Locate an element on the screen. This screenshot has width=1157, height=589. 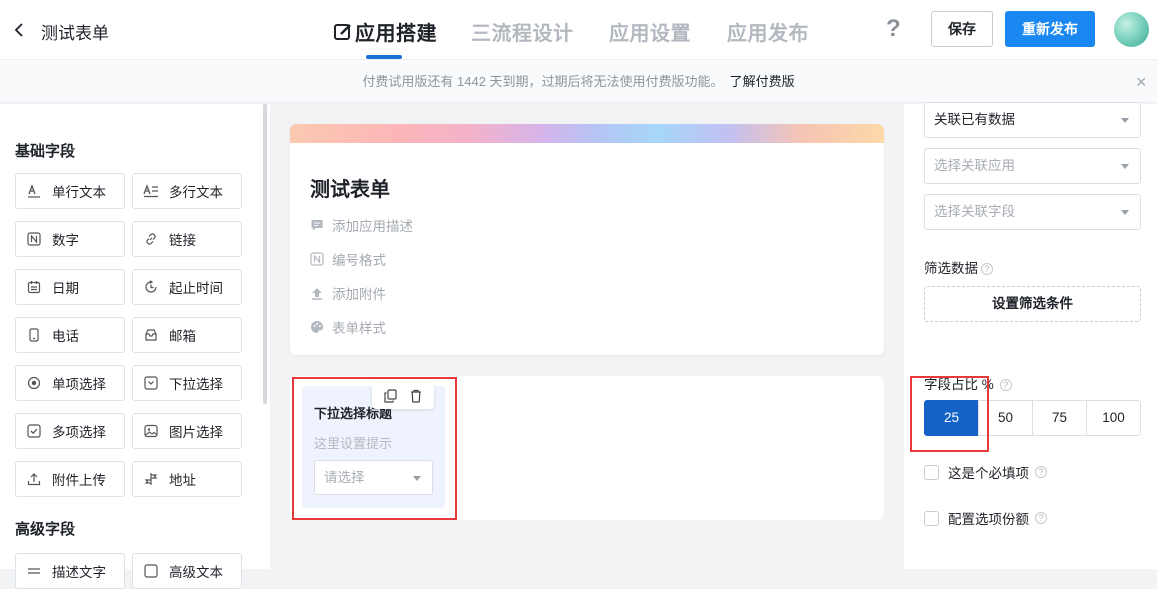
link-icon is located at coordinates (151, 239).